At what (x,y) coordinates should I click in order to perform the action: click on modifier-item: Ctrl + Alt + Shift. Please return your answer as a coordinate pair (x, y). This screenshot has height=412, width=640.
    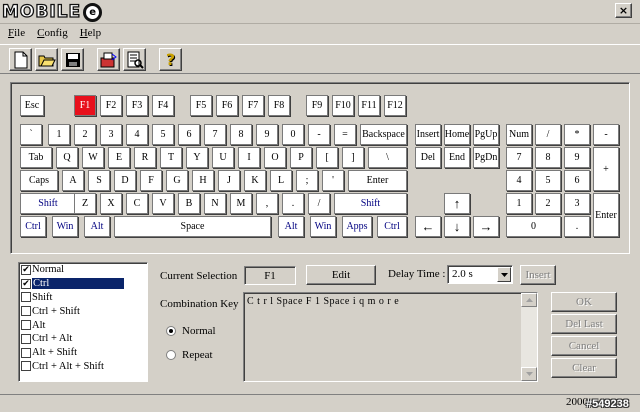
    Looking at the image, I should click on (83, 367).